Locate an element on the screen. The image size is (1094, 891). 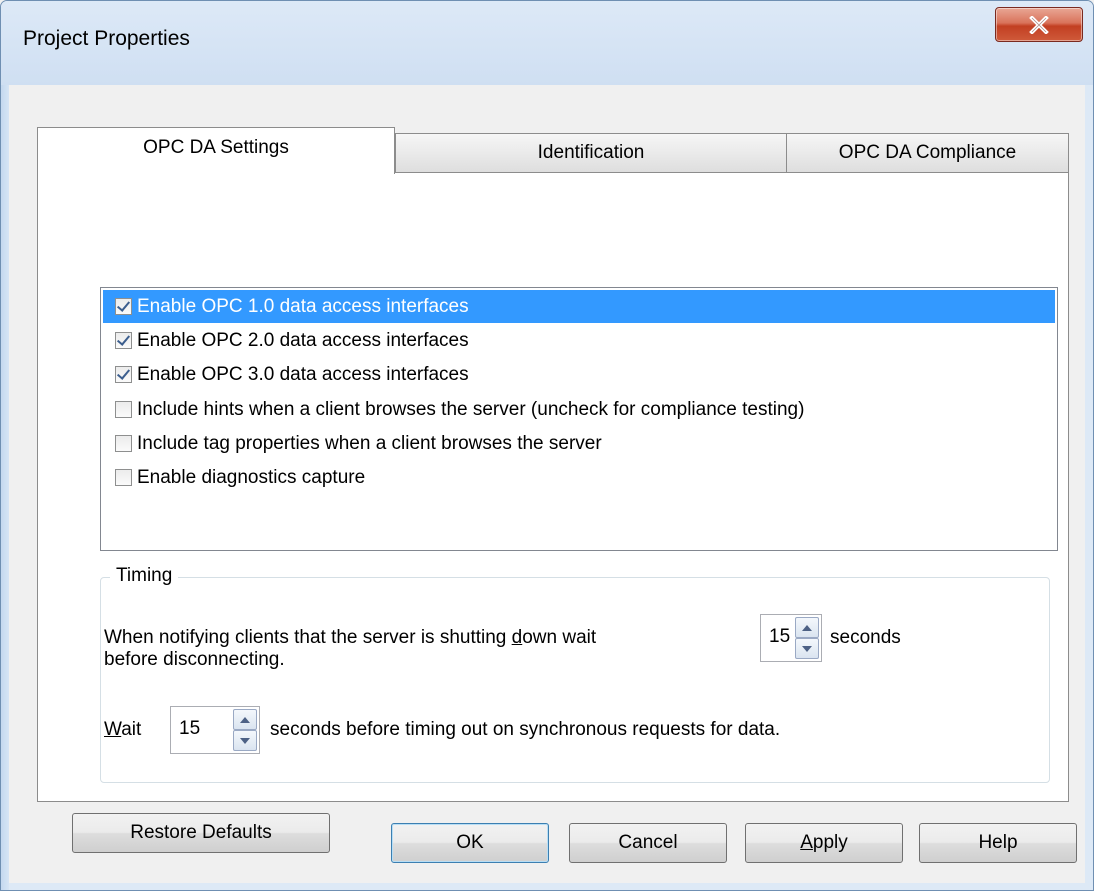
cancel-button: Cancel is located at coordinates (648, 843).